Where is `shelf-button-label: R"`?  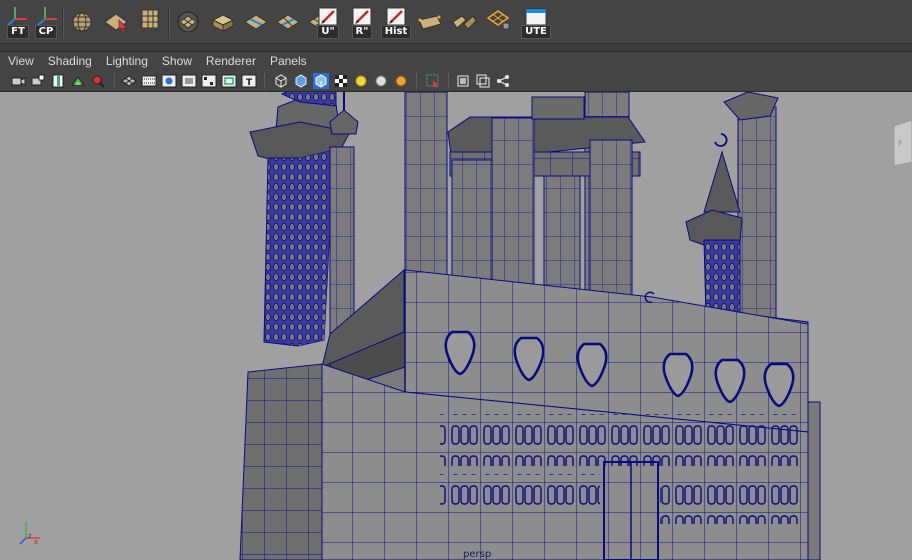 shelf-button-label: R" is located at coordinates (362, 32).